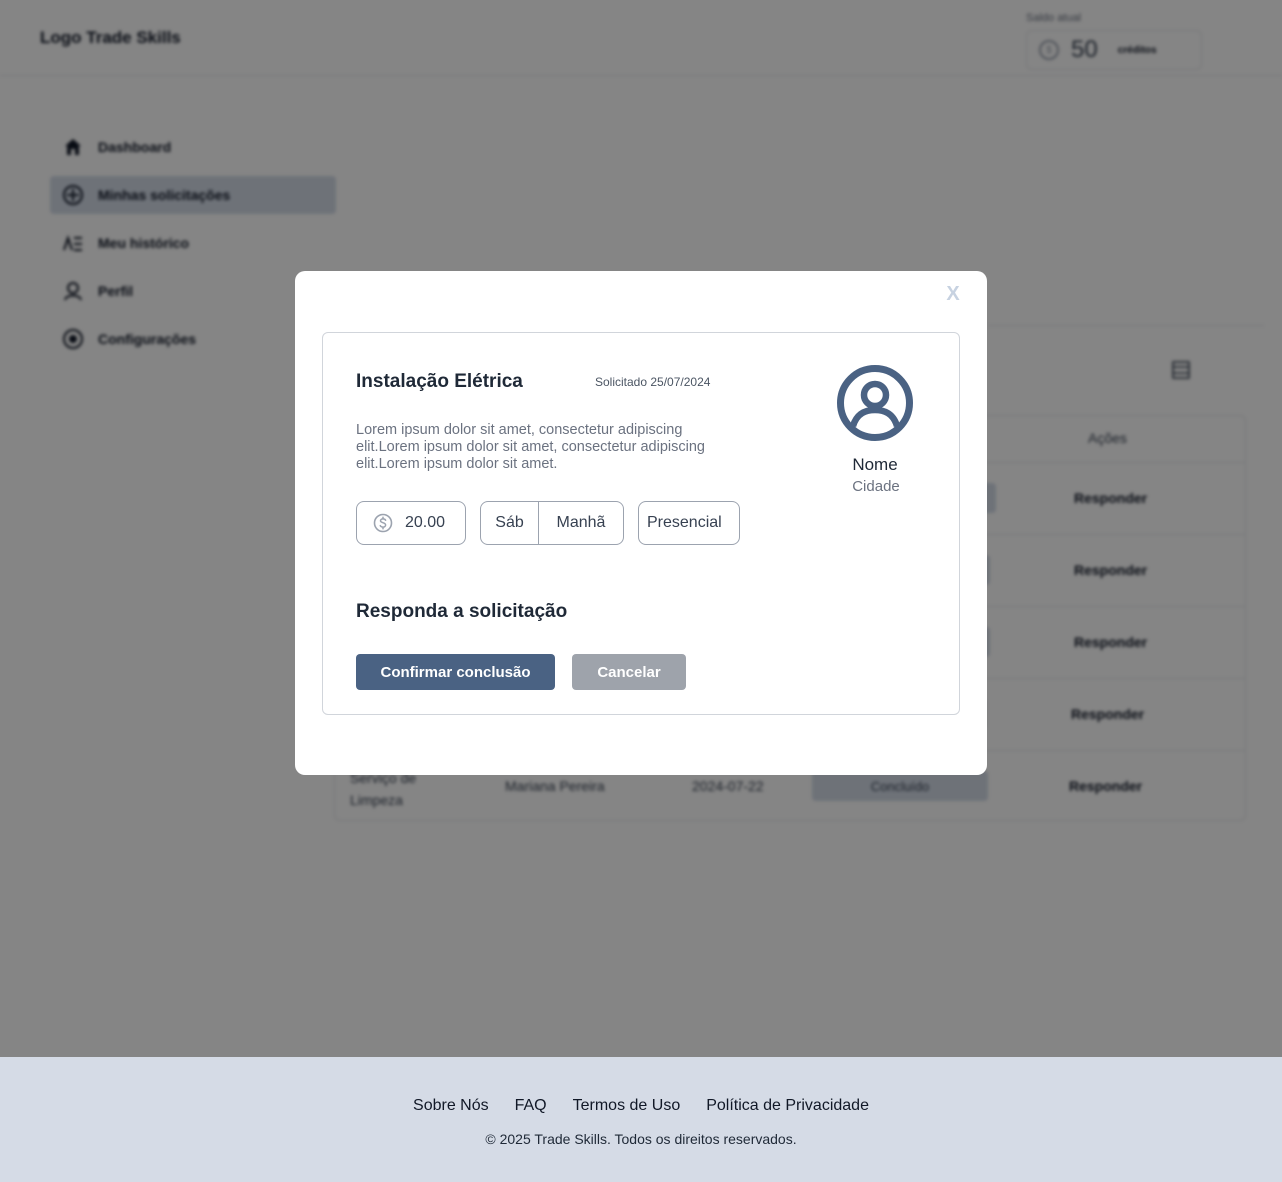  I want to click on schedule-chip: Sáb Manhã, so click(552, 523).